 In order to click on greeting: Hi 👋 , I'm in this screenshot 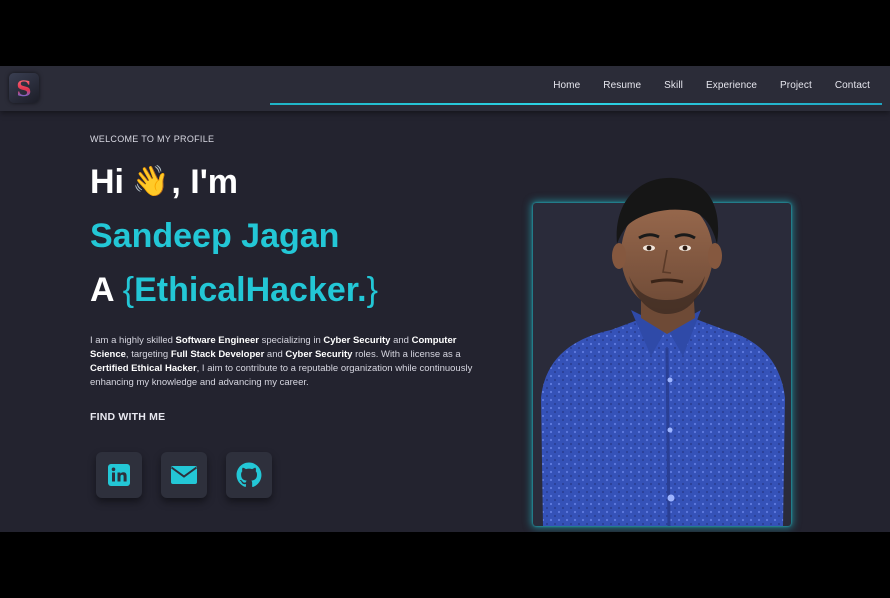, I will do `click(164, 182)`.